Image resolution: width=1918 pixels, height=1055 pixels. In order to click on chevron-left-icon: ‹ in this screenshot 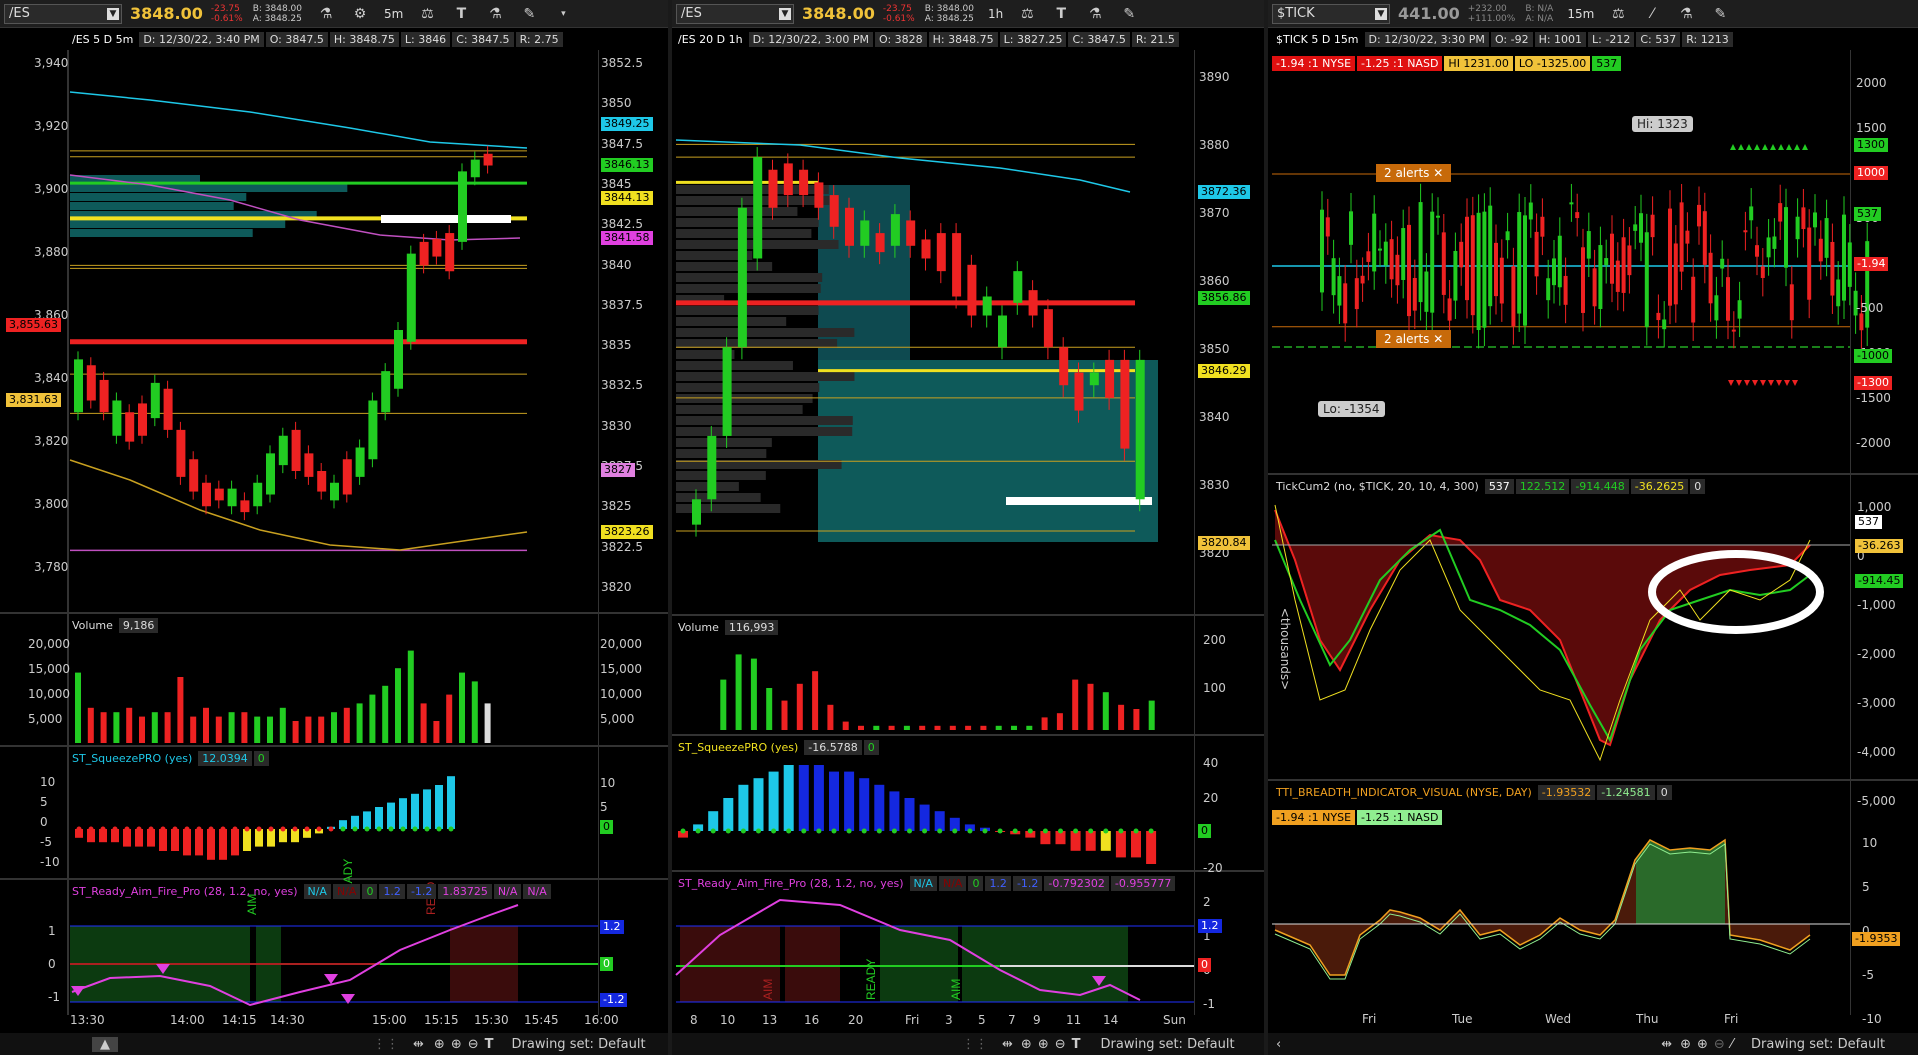, I will do `click(1278, 1044)`.